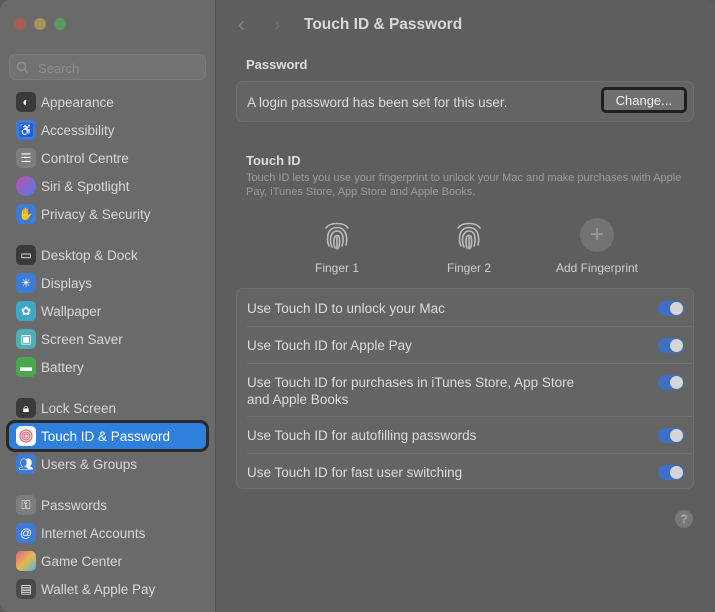  What do you see at coordinates (355, 472) in the screenshot?
I see `setting-label: Use Touch ID for fast user switching` at bounding box center [355, 472].